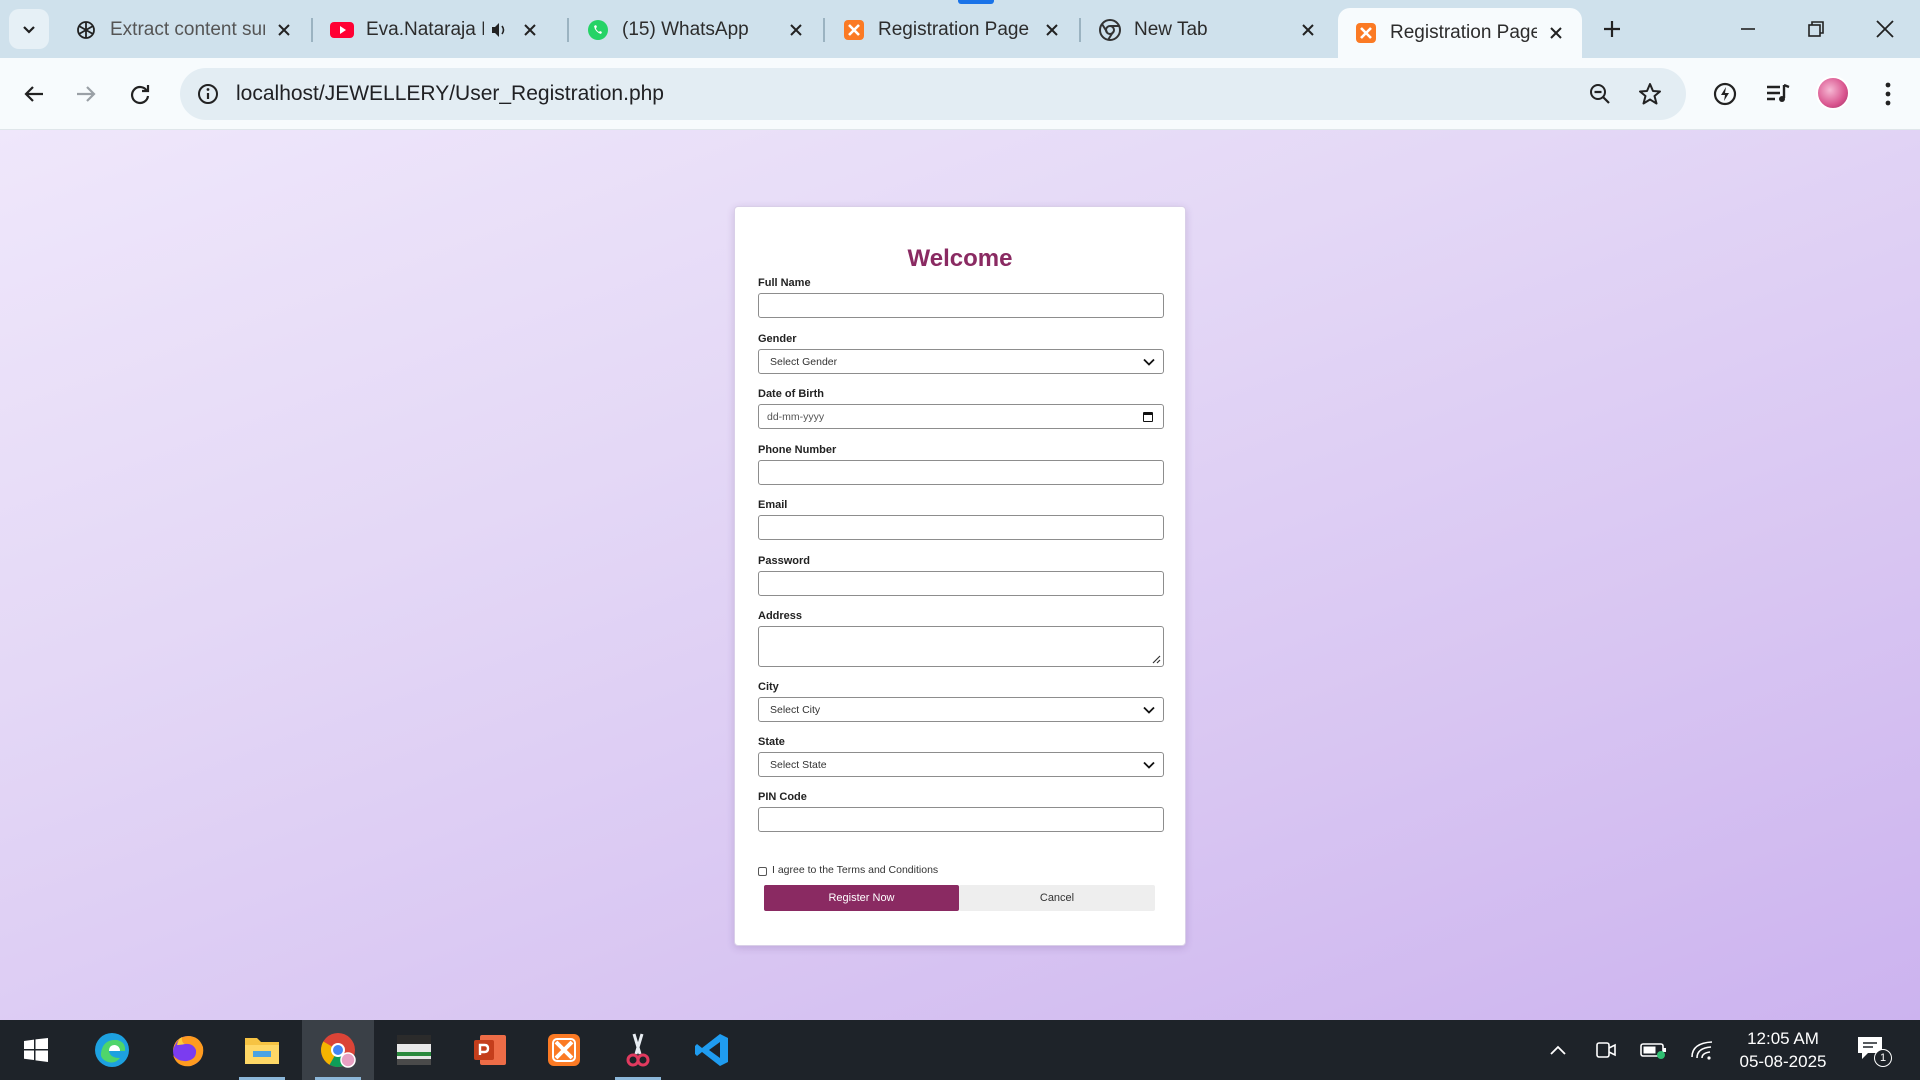  What do you see at coordinates (685, 29) in the screenshot?
I see `tab-title: (15) WhatsApp` at bounding box center [685, 29].